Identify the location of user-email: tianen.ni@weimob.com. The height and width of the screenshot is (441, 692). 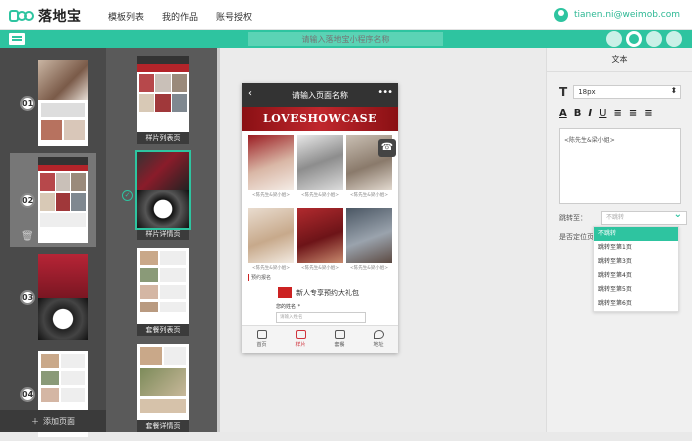
(626, 15).